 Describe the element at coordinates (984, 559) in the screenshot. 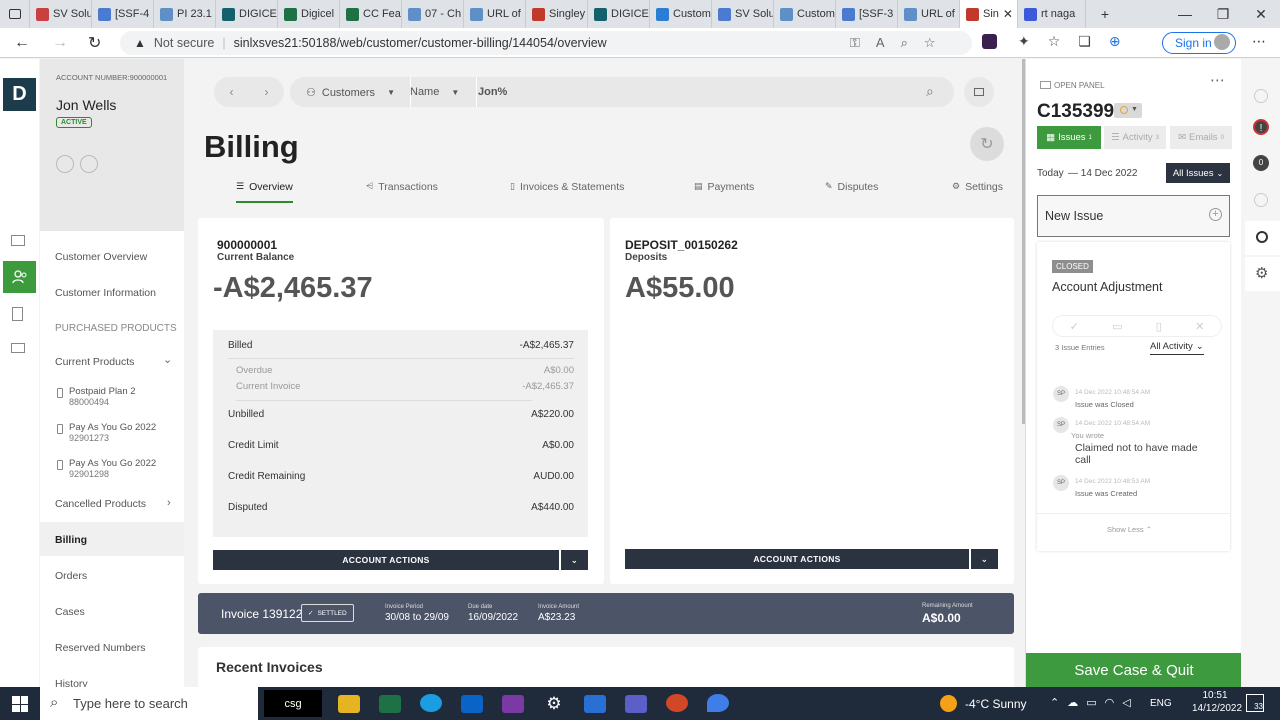

I see `deposit-actions-dropdown: ⌄` at that location.